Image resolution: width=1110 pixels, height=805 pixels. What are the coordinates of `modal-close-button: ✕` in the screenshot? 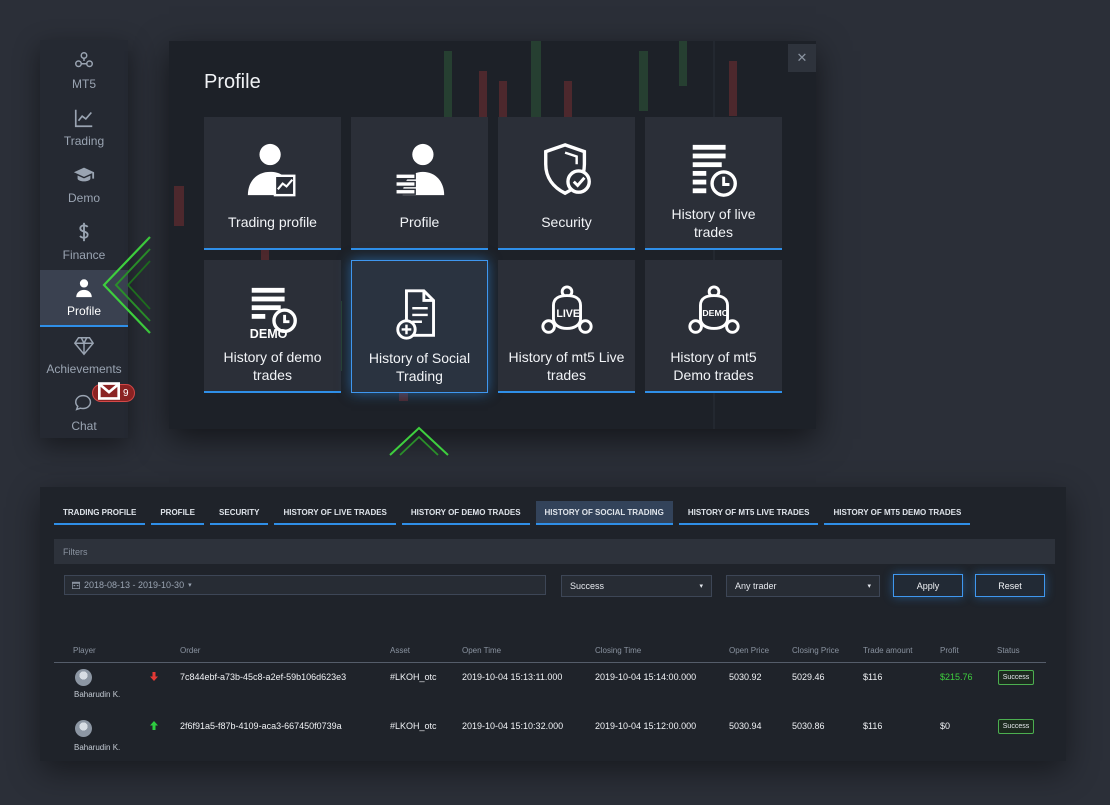 It's located at (802, 58).